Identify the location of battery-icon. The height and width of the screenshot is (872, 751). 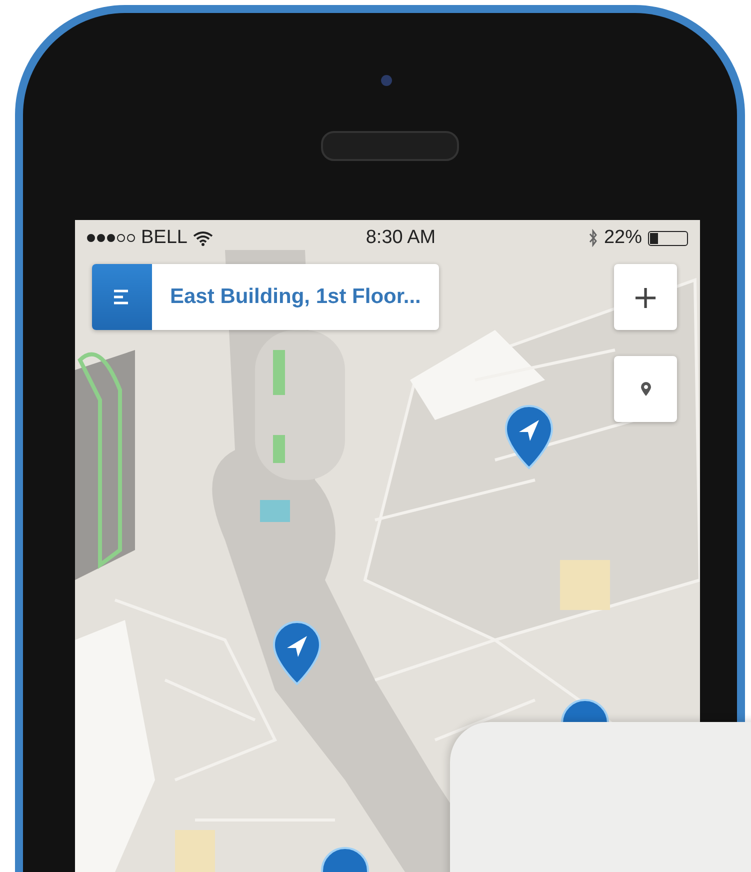
(668, 238).